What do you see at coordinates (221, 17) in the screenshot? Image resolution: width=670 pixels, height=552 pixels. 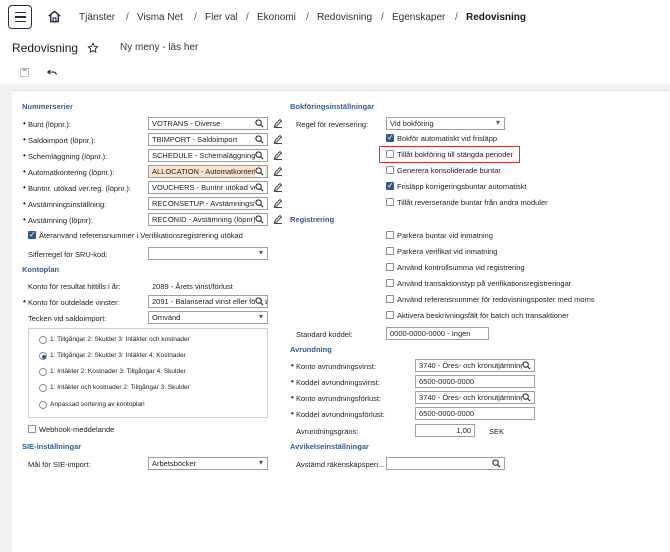 I see `breadcrumb-fler-val: Fler val` at bounding box center [221, 17].